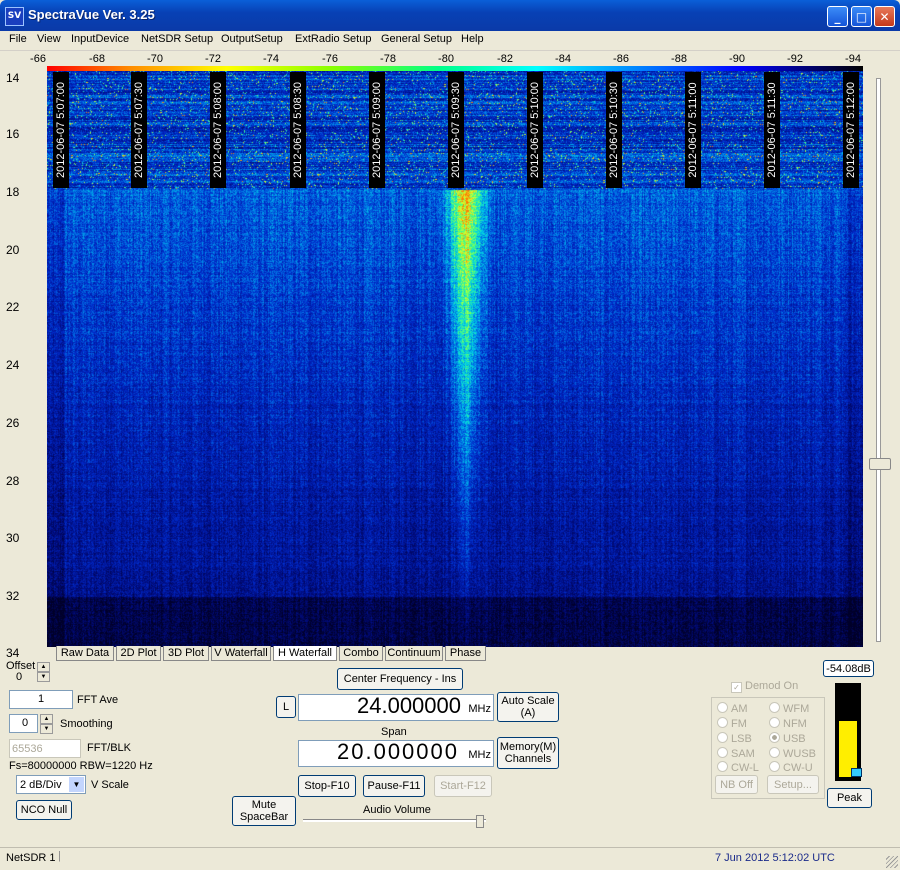 This screenshot has width=900, height=870. Describe the element at coordinates (396, 753) in the screenshot. I see `span-field: 20.000000 MHz` at that location.